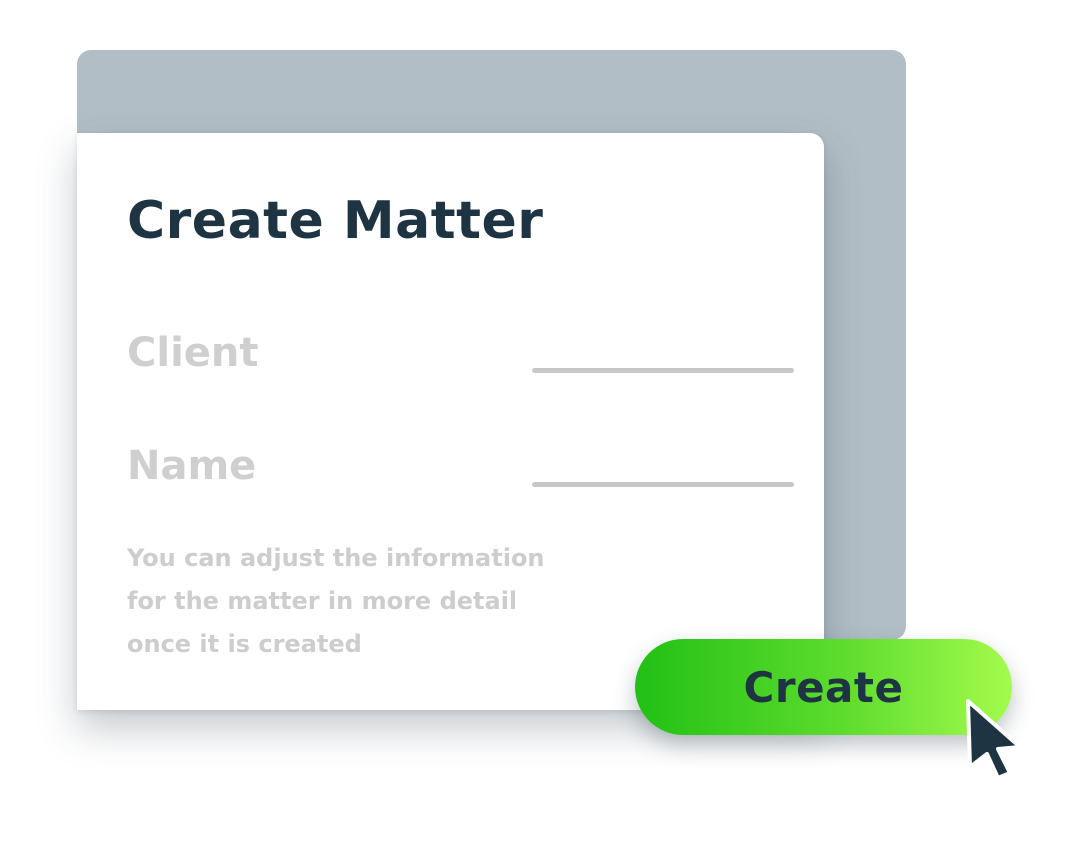  Describe the element at coordinates (663, 370) in the screenshot. I see `client-input` at that location.